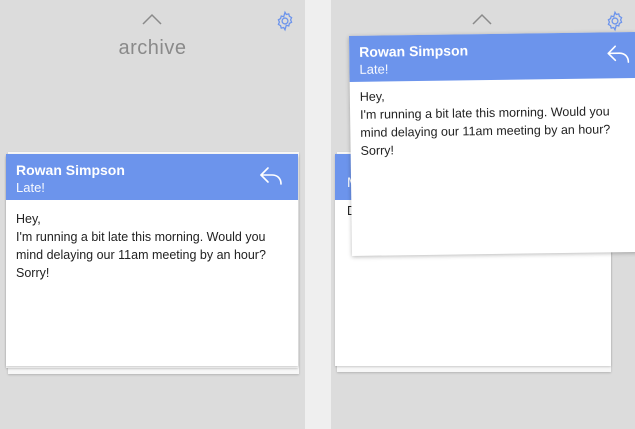  What do you see at coordinates (318, 214) in the screenshot?
I see `panel-divider` at bounding box center [318, 214].